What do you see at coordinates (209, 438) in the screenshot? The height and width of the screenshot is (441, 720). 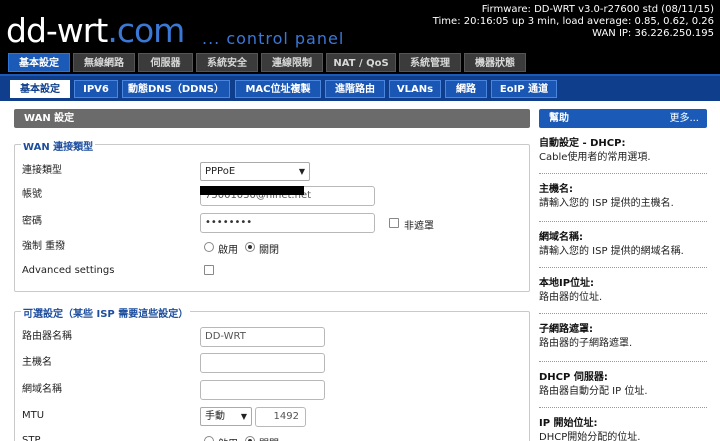 I see `stp-enable-radio` at bounding box center [209, 438].